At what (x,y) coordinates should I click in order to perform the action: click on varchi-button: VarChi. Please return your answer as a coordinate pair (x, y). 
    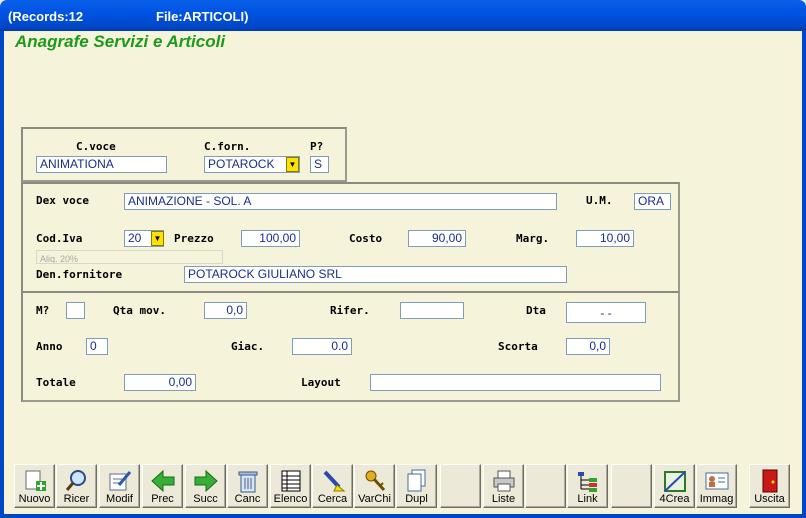
    Looking at the image, I should click on (374, 486).